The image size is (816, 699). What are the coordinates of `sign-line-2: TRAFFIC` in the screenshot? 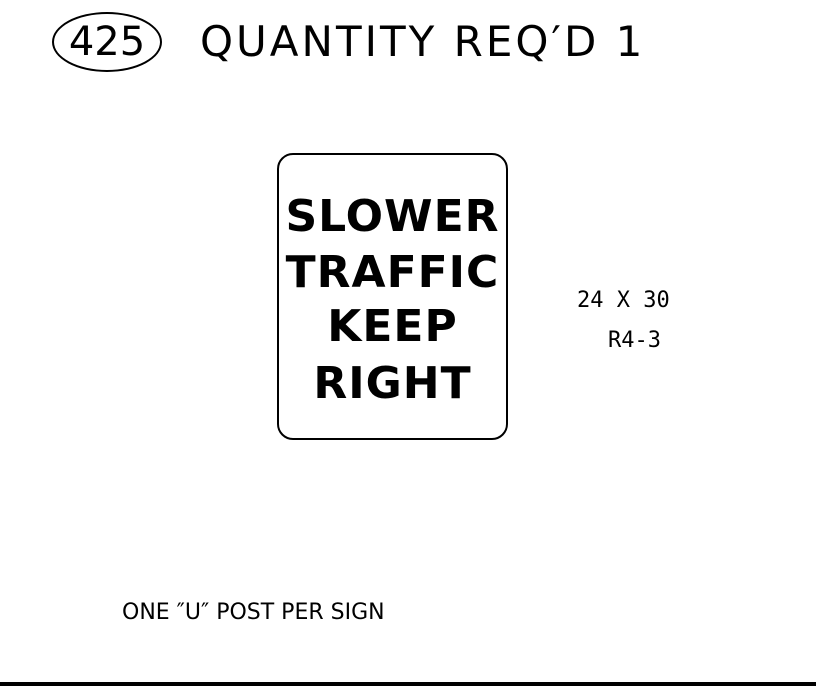 It's located at (392, 272).